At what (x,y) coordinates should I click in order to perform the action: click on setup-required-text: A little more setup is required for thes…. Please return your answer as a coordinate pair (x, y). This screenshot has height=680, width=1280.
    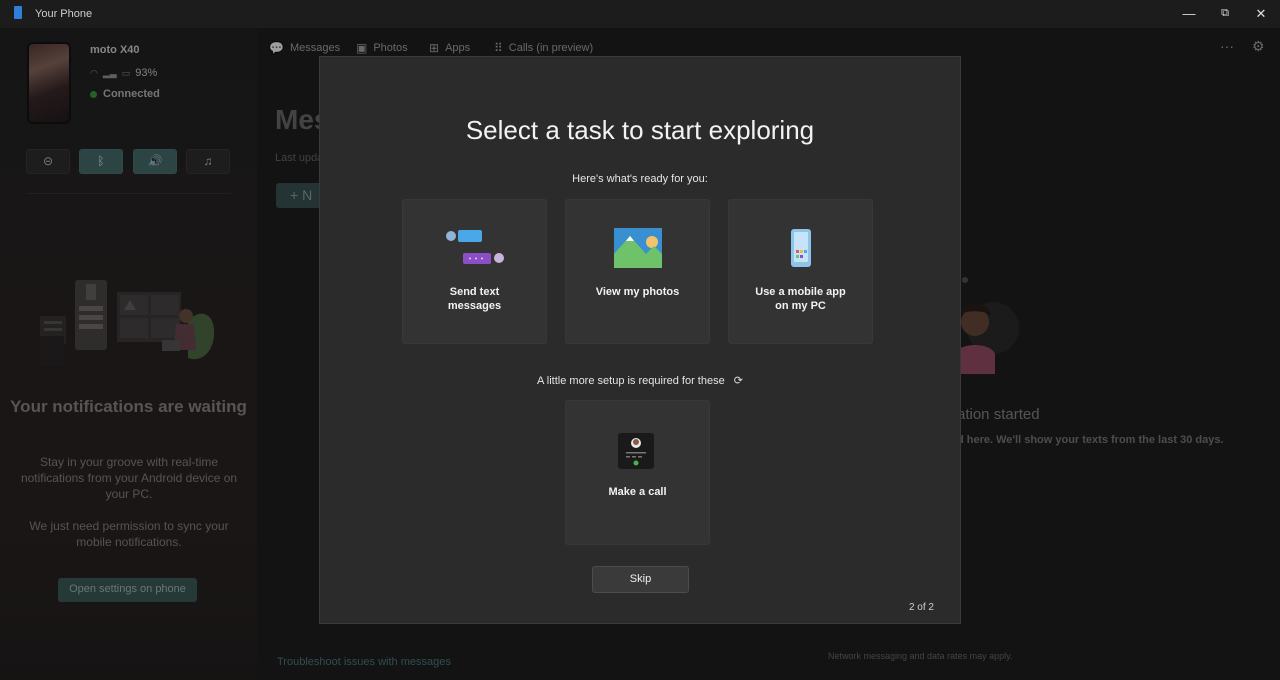
    Looking at the image, I should click on (631, 381).